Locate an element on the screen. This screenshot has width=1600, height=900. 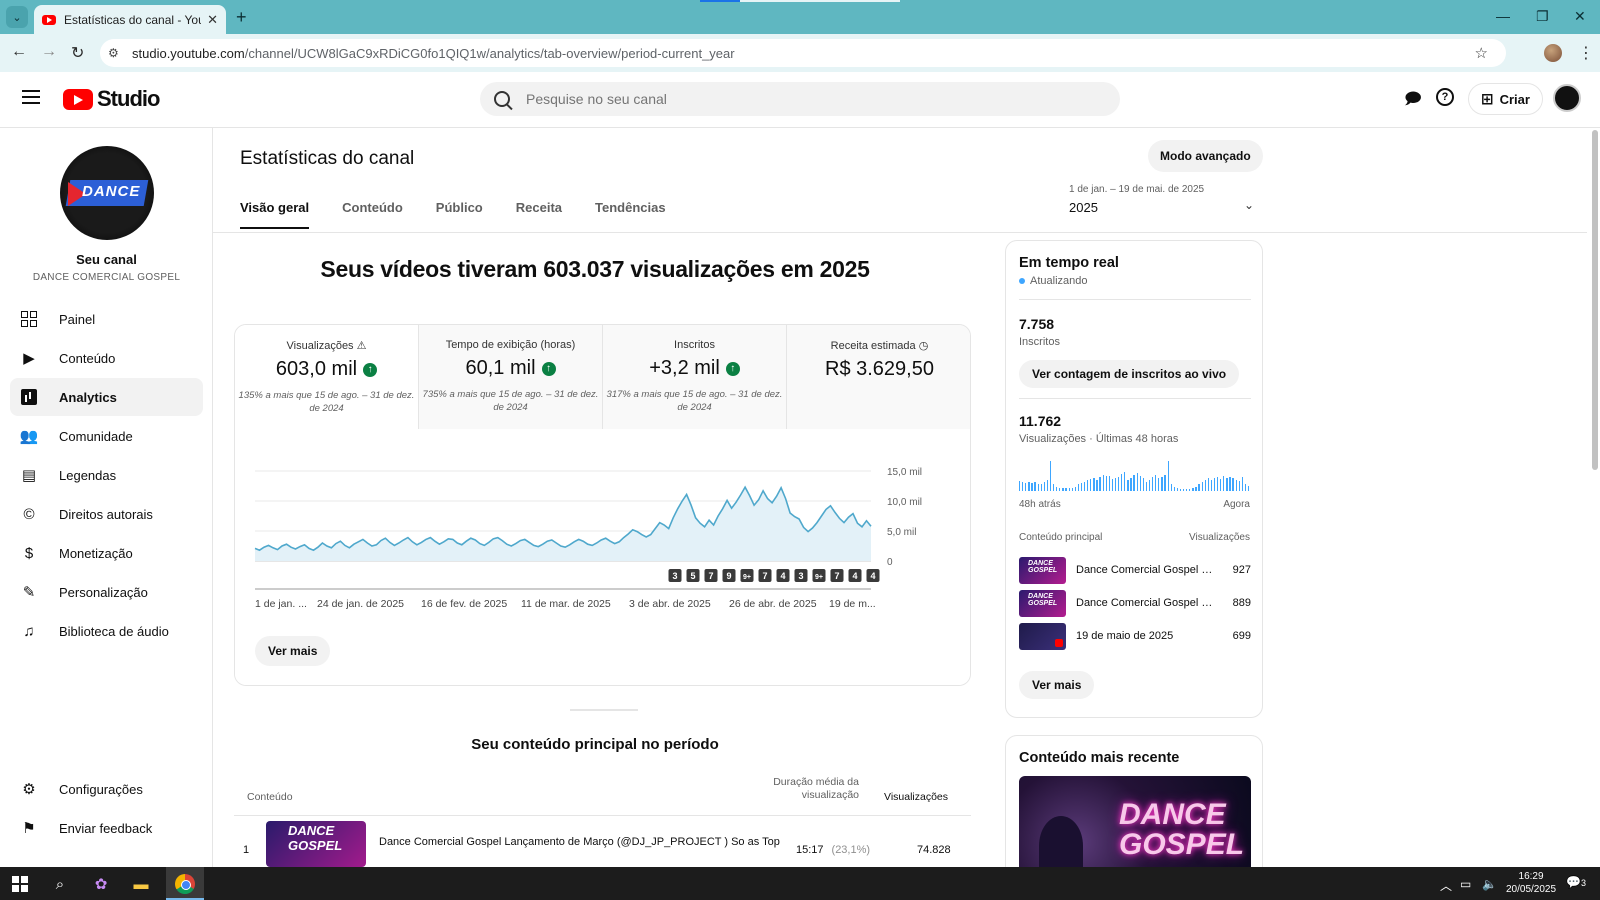
create-label: Criar is located at coordinates (1514, 99).